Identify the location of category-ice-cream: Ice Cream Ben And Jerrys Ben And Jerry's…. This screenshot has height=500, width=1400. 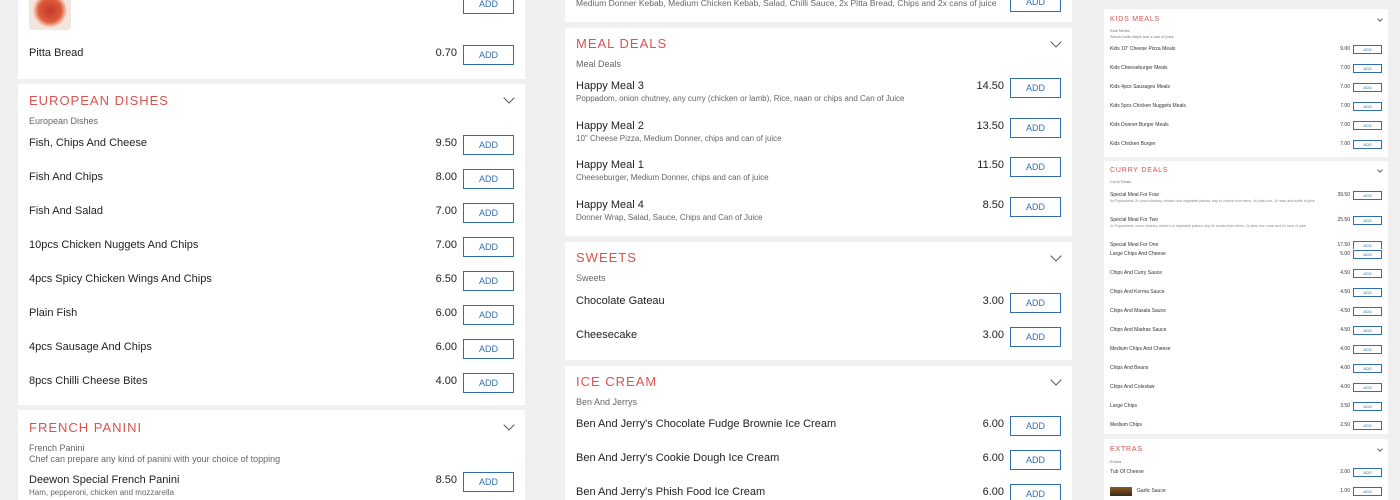
(818, 433).